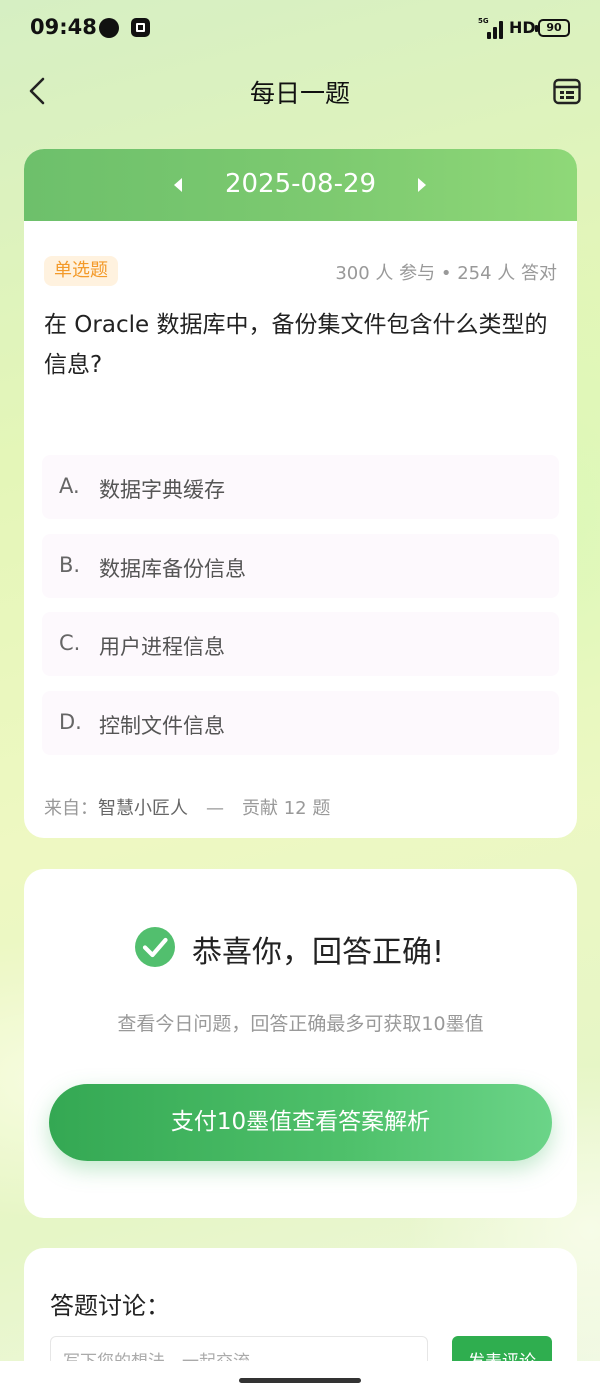 This screenshot has height=1400, width=600. What do you see at coordinates (300, 487) in the screenshot?
I see `option-a: A. 数据字典缓存` at bounding box center [300, 487].